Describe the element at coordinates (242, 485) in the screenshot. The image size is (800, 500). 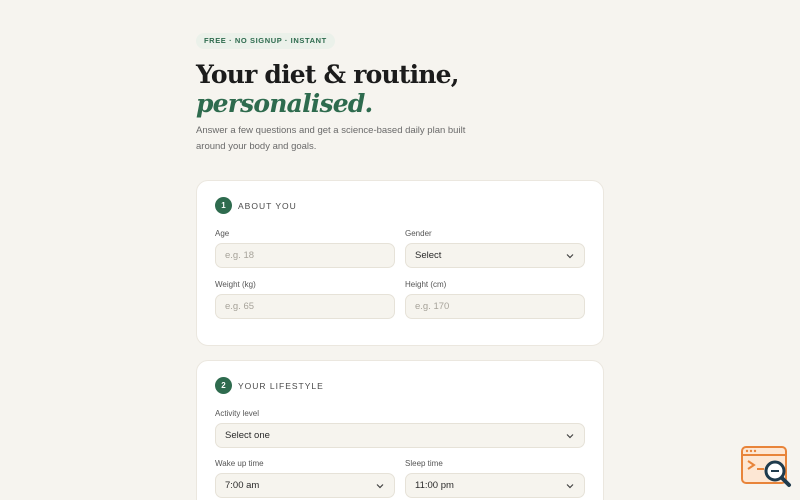
I see `wake-value: 7:00 am` at that location.